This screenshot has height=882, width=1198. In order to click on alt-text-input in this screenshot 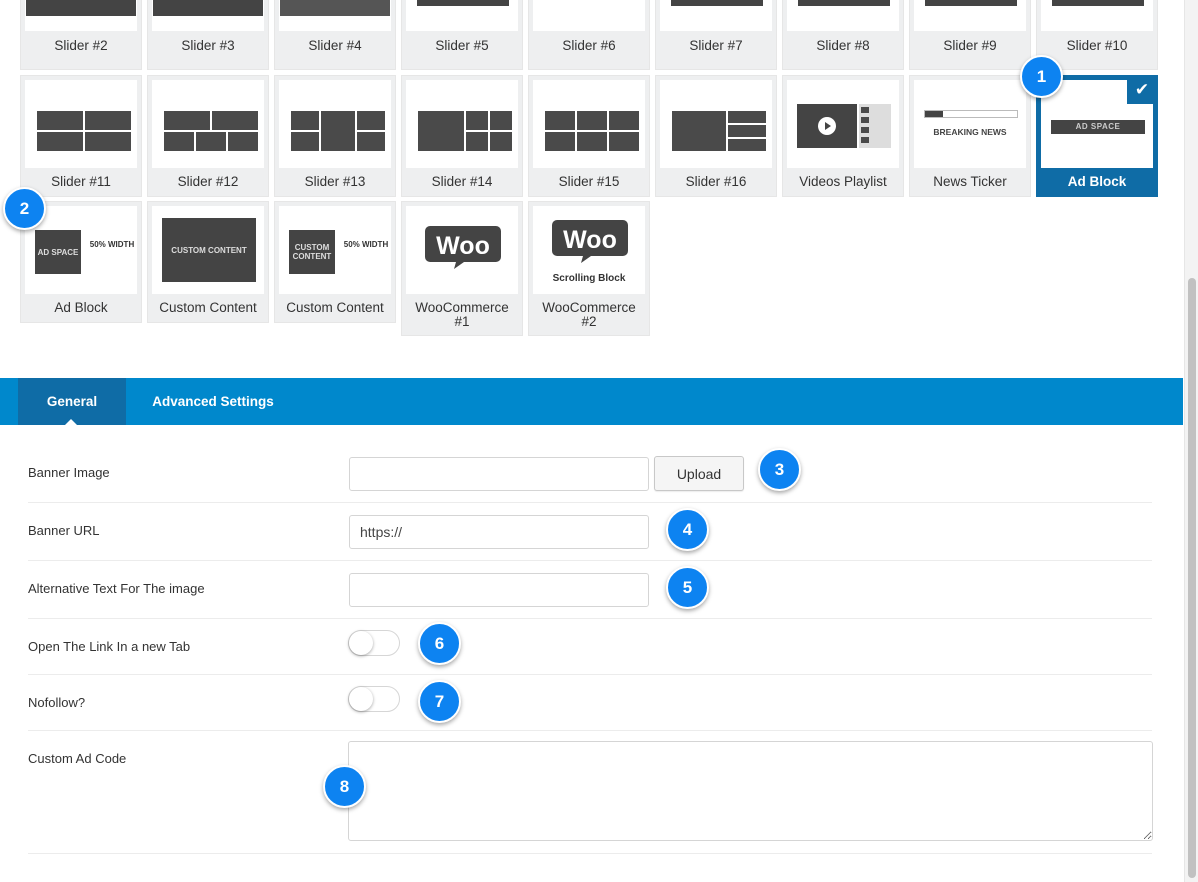, I will do `click(499, 590)`.